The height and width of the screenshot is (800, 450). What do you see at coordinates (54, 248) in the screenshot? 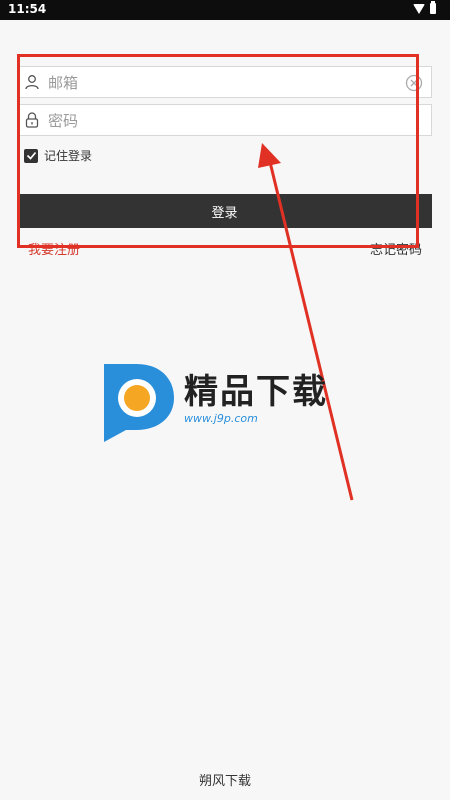
I see `register-link: 我要注册` at bounding box center [54, 248].